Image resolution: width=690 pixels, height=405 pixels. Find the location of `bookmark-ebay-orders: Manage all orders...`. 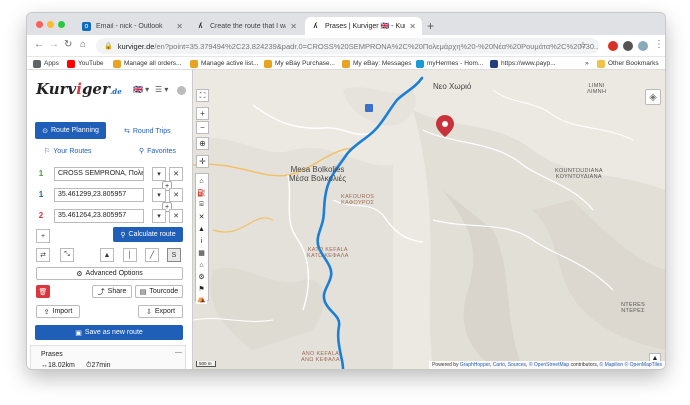

bookmark-ebay-orders: Manage all orders... is located at coordinates (147, 63).